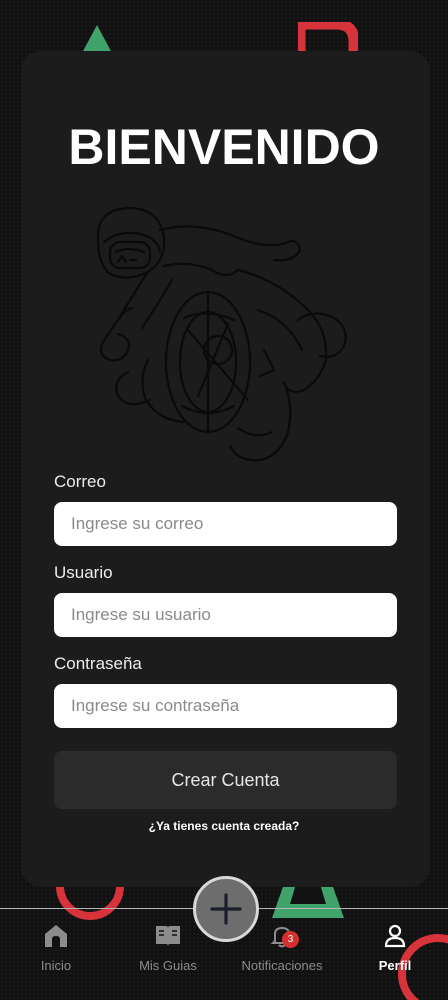 The width and height of the screenshot is (448, 1000). What do you see at coordinates (83, 572) in the screenshot?
I see `username-label: Usuario` at bounding box center [83, 572].